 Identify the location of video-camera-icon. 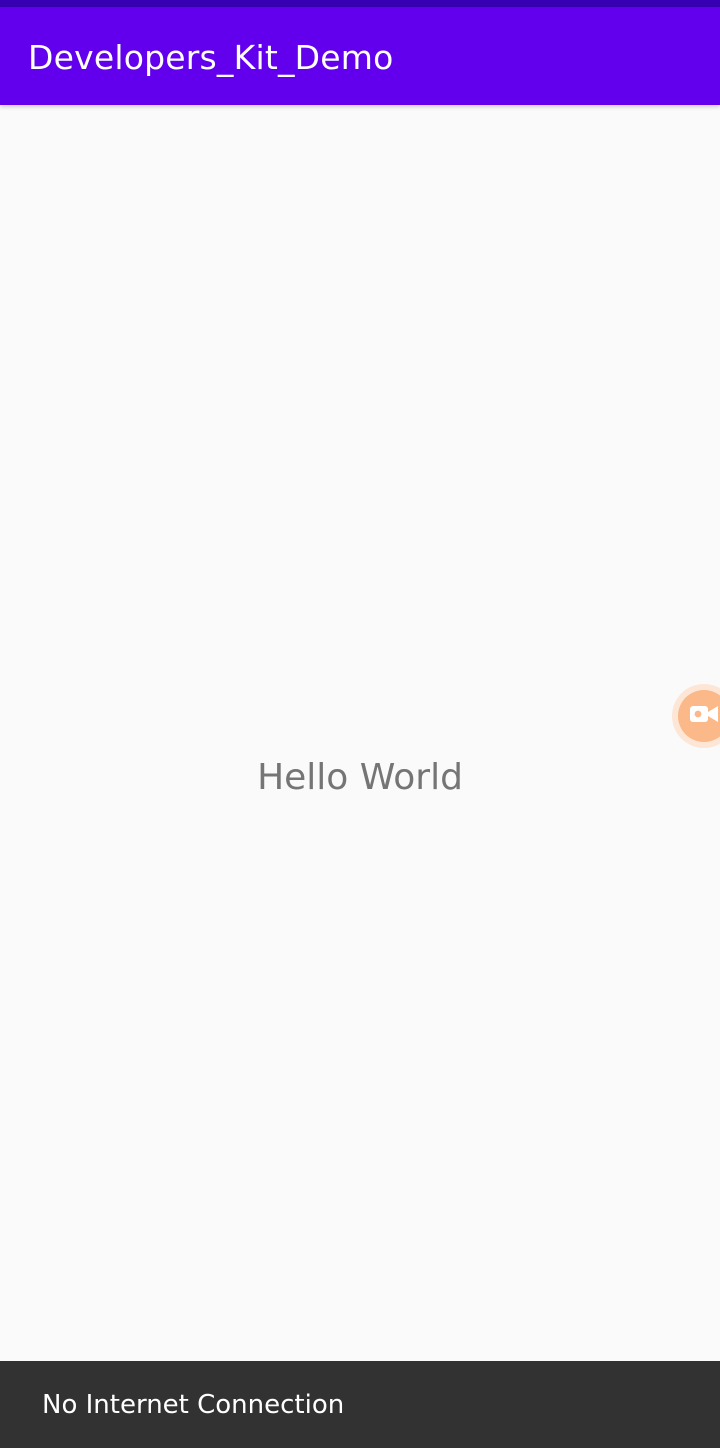
(704, 714).